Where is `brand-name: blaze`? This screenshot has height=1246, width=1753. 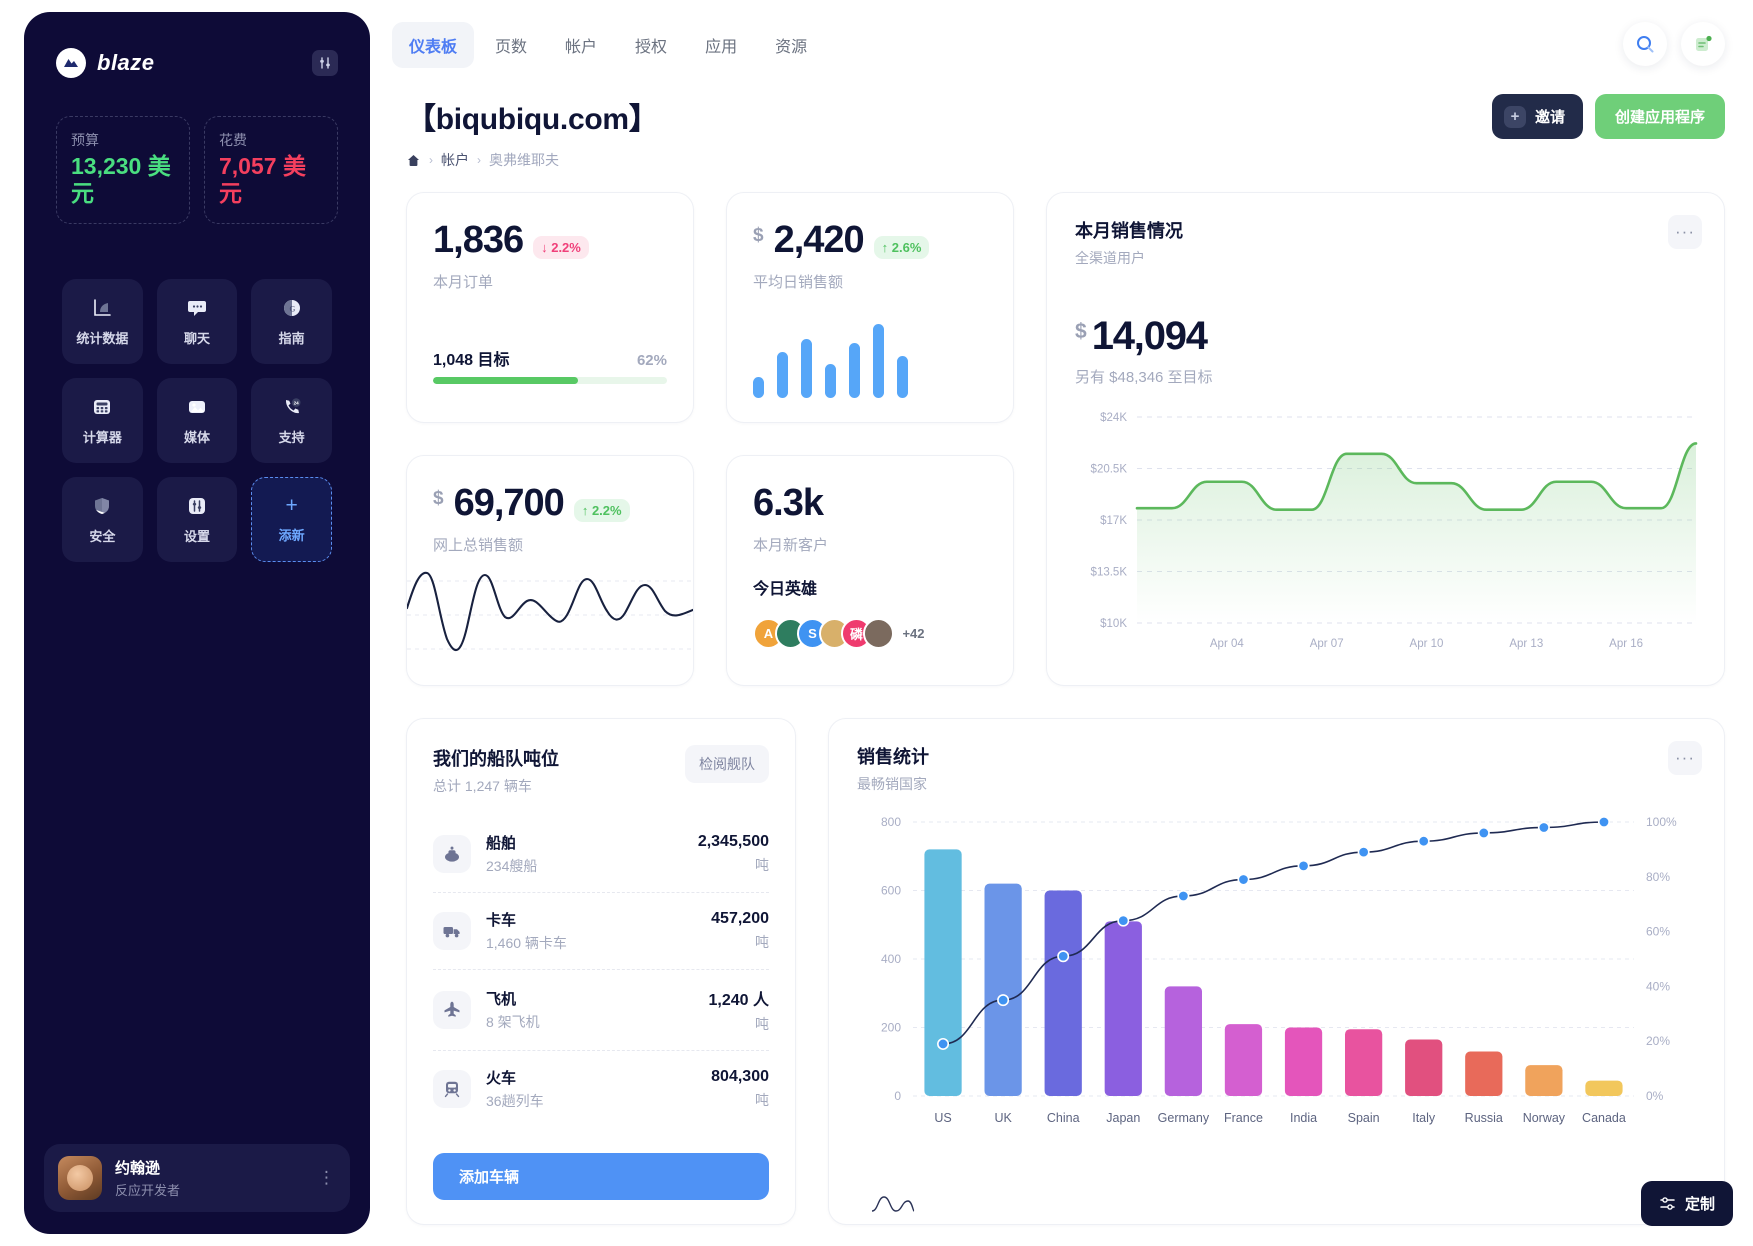 brand-name: blaze is located at coordinates (126, 62).